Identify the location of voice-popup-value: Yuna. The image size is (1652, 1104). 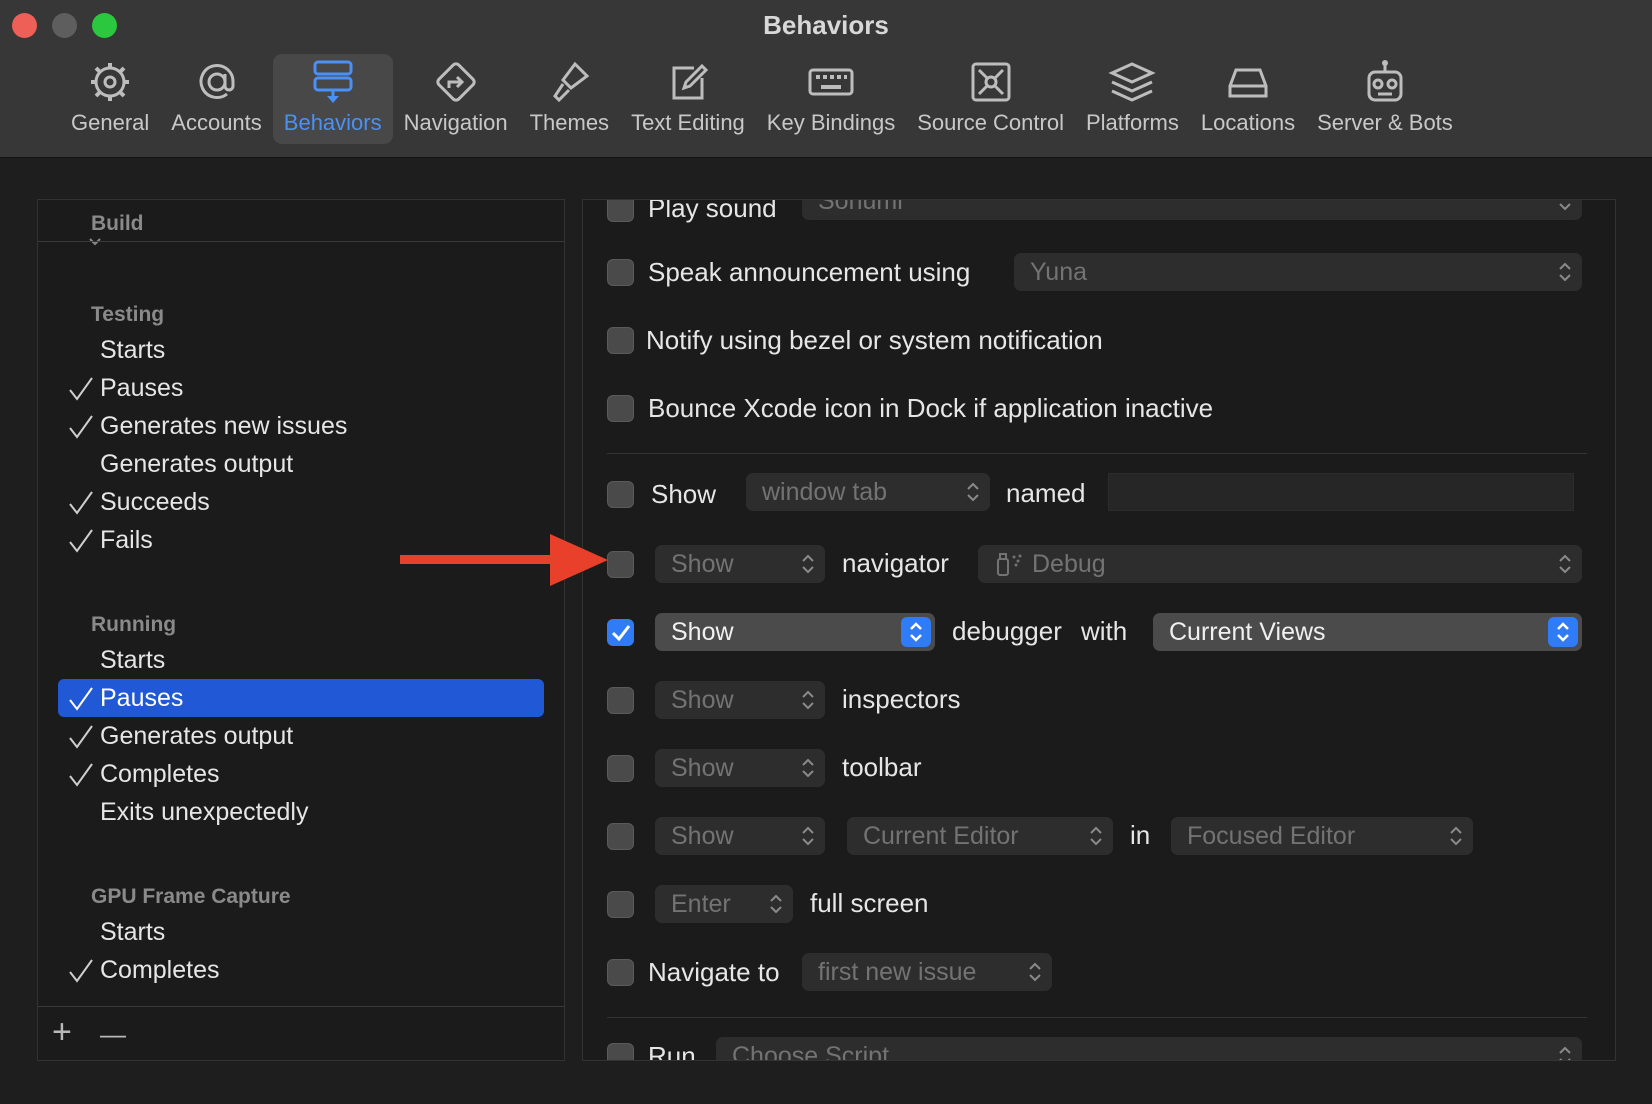
(1059, 271).